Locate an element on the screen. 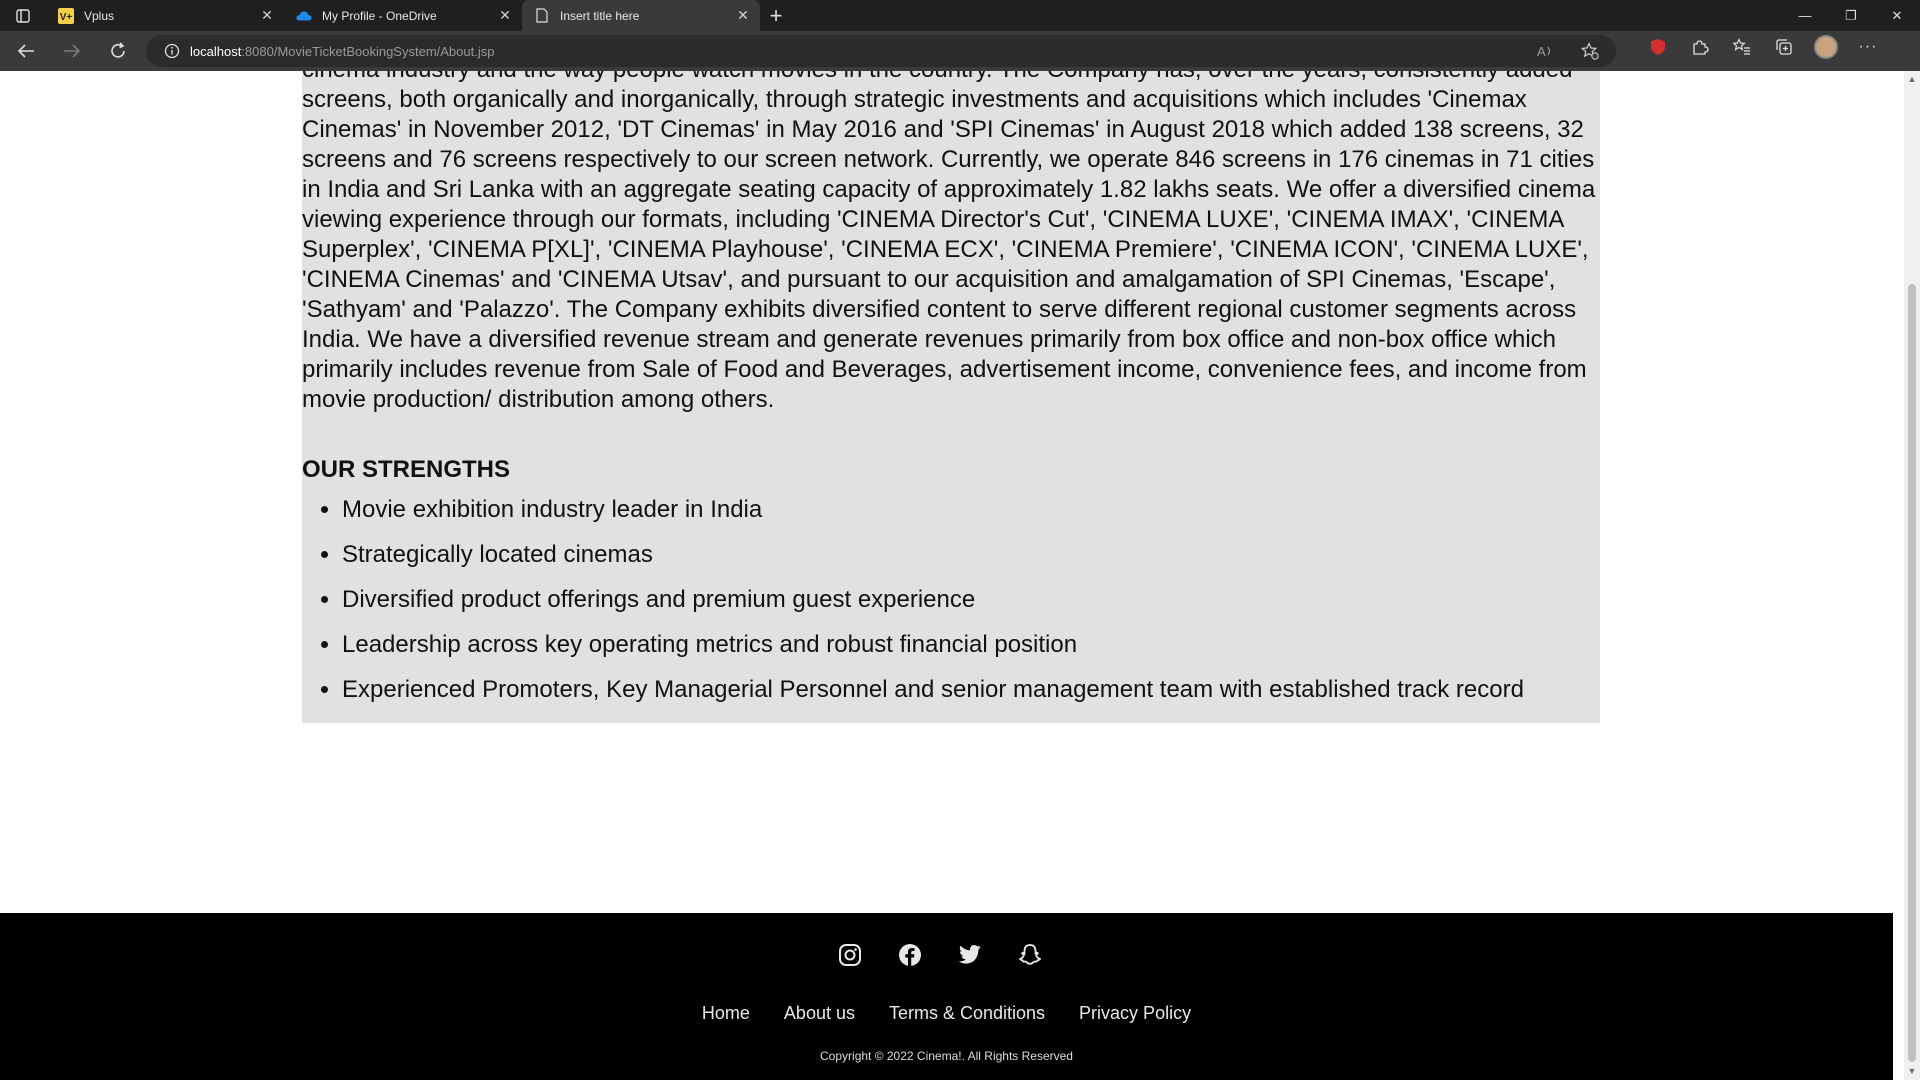 The width and height of the screenshot is (1920, 1080). collections-button is located at coordinates (1784, 47).